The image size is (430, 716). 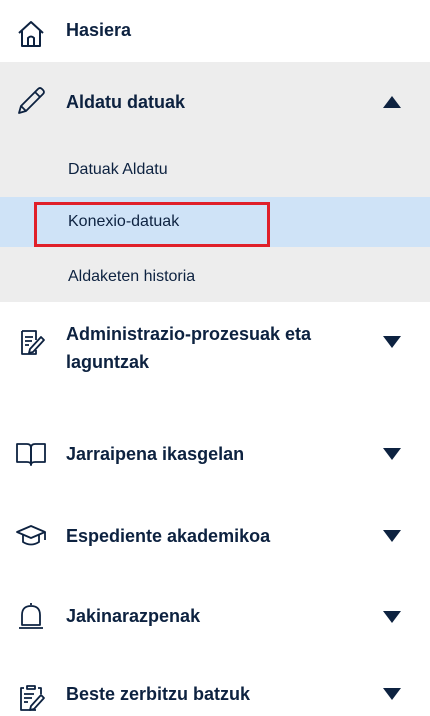 I want to click on menu-item-label: Administrazio-prozesuak eta laguntzak, so click(x=189, y=348).